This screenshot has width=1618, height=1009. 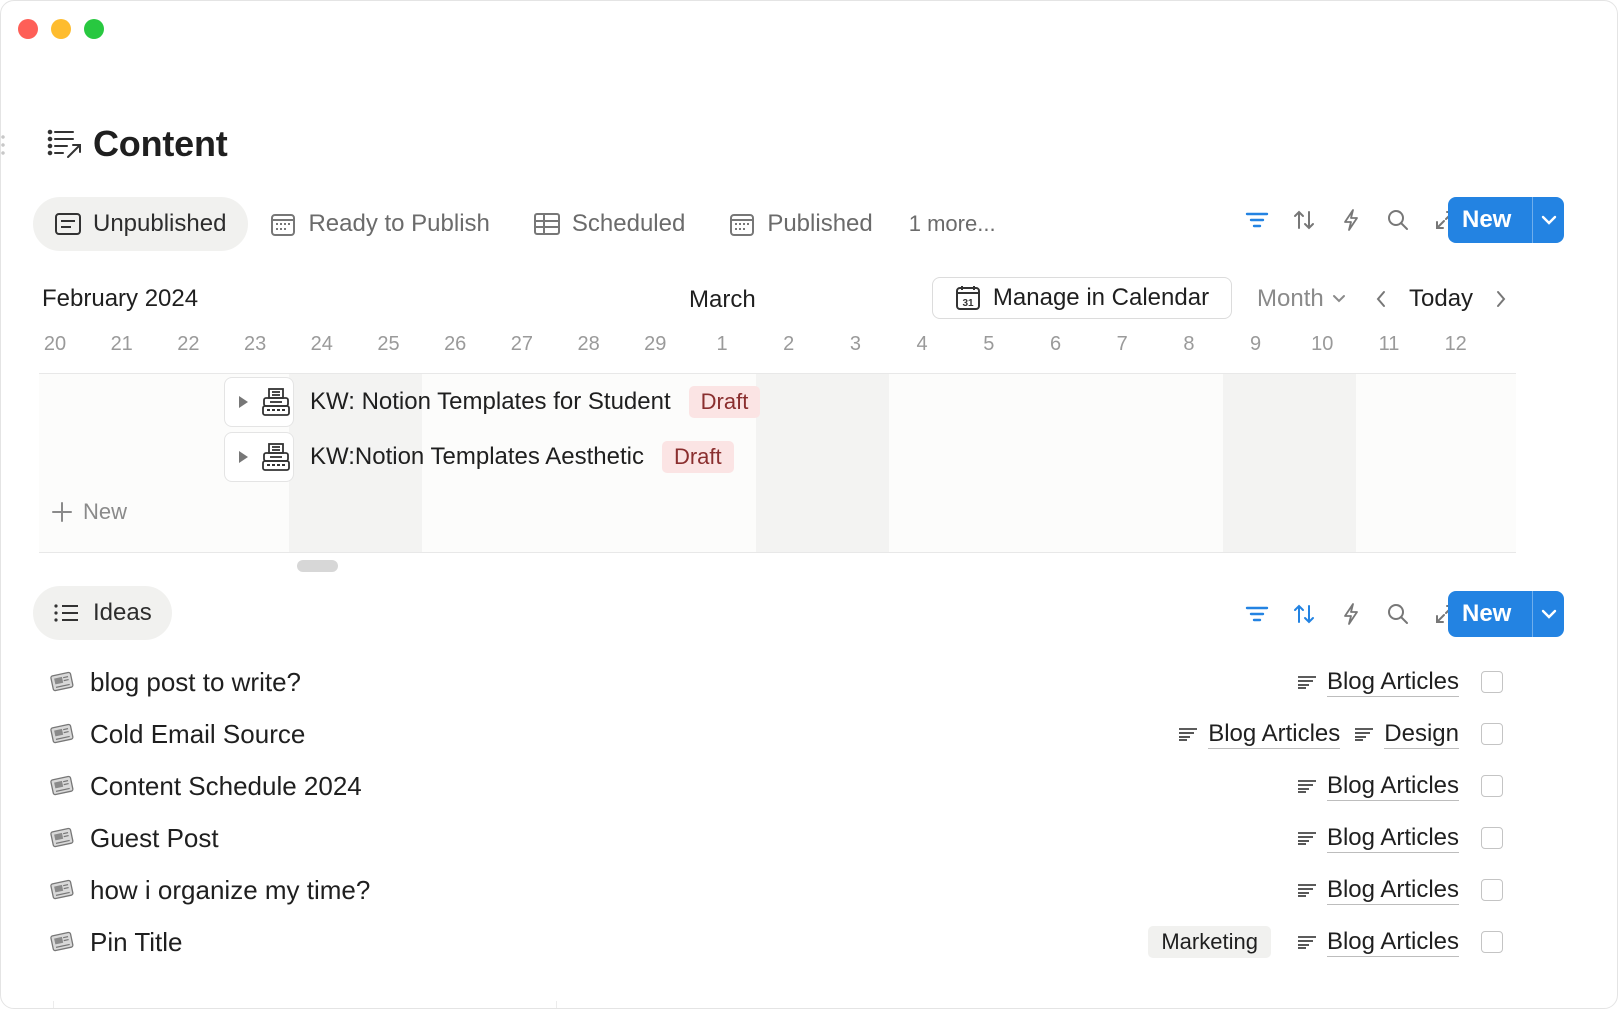 What do you see at coordinates (1406, 734) in the screenshot?
I see `relation-link: Design` at bounding box center [1406, 734].